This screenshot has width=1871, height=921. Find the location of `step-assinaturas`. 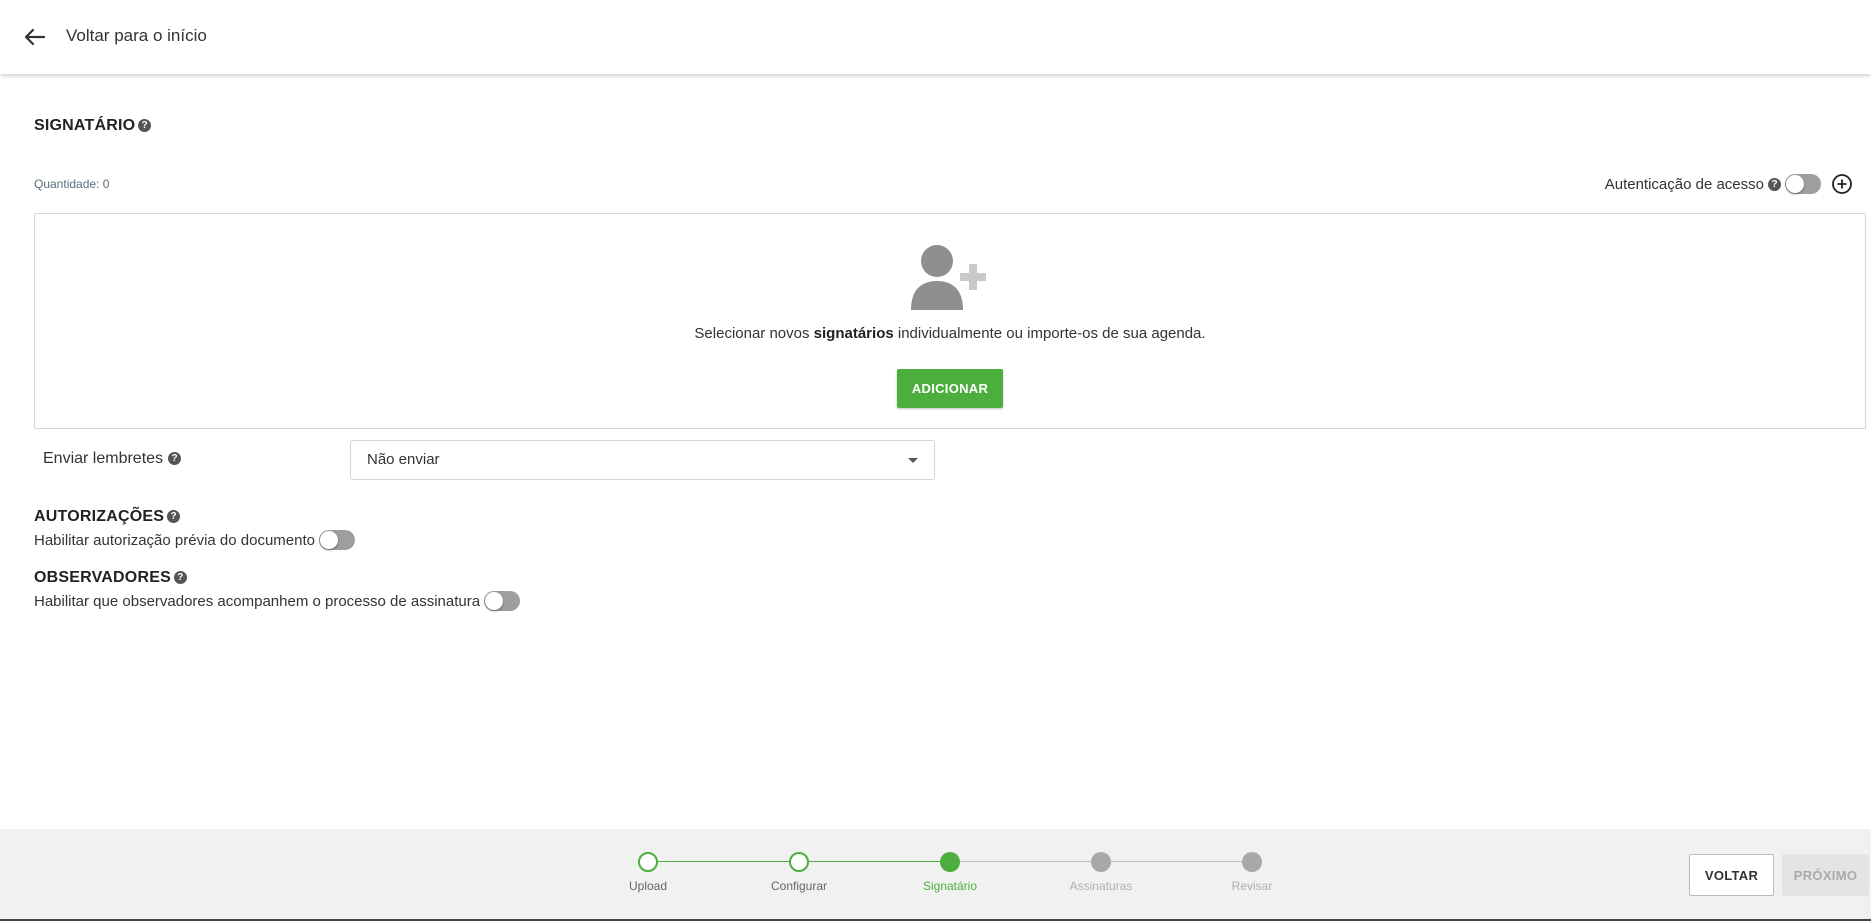

step-assinaturas is located at coordinates (1101, 862).